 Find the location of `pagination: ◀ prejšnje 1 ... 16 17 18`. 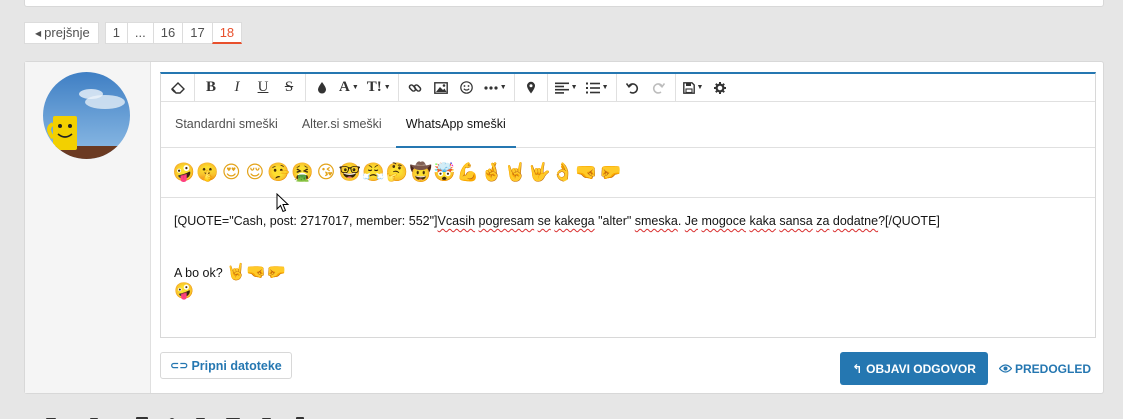

pagination: ◀ prejšnje 1 ... 16 17 18 is located at coordinates (133, 33).